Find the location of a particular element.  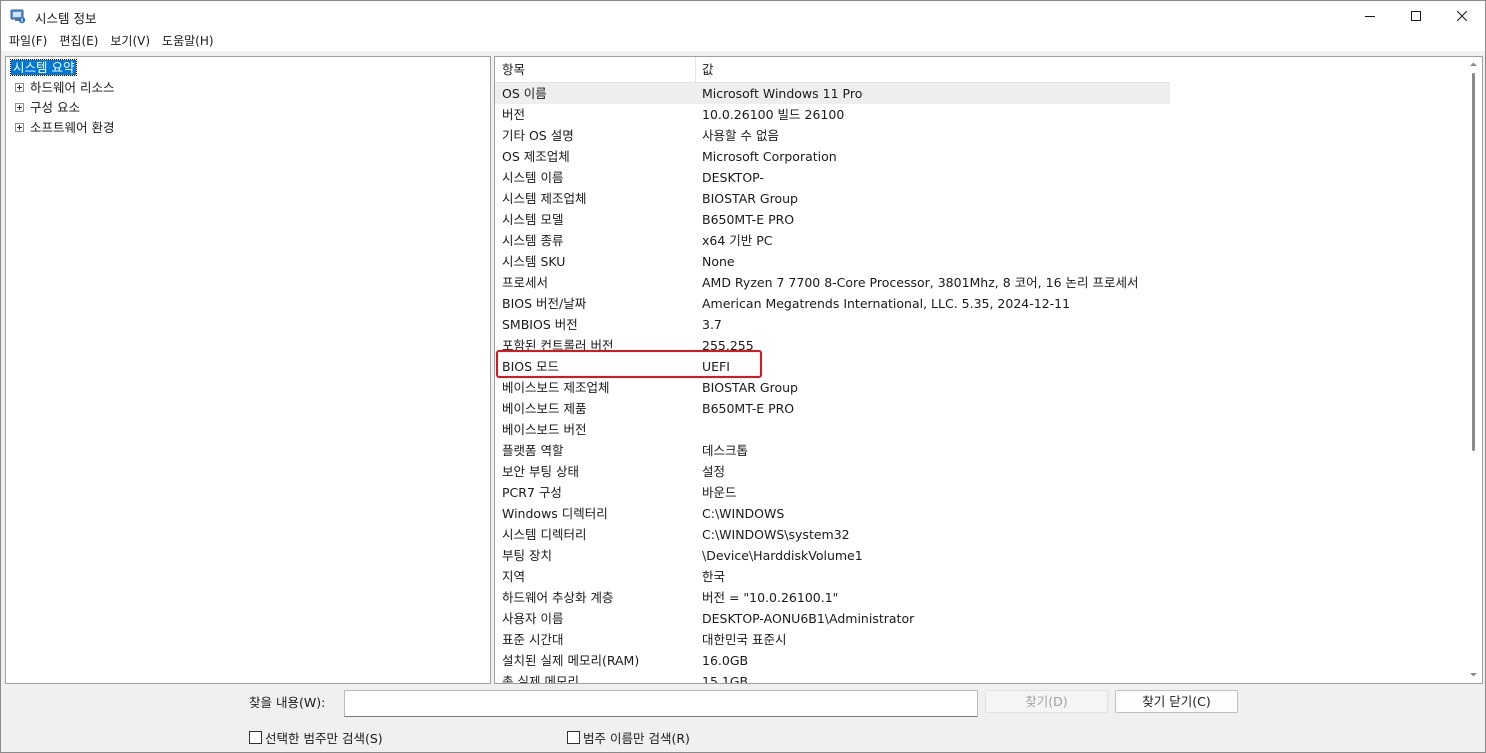

row-item-cell: 시스템 제조업체 is located at coordinates (544, 198).